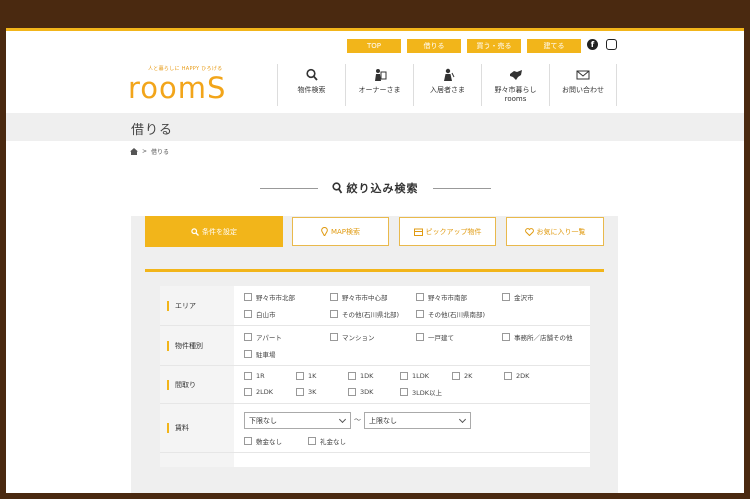 The width and height of the screenshot is (750, 499). What do you see at coordinates (288, 188) in the screenshot?
I see `heading-rule-left` at bounding box center [288, 188].